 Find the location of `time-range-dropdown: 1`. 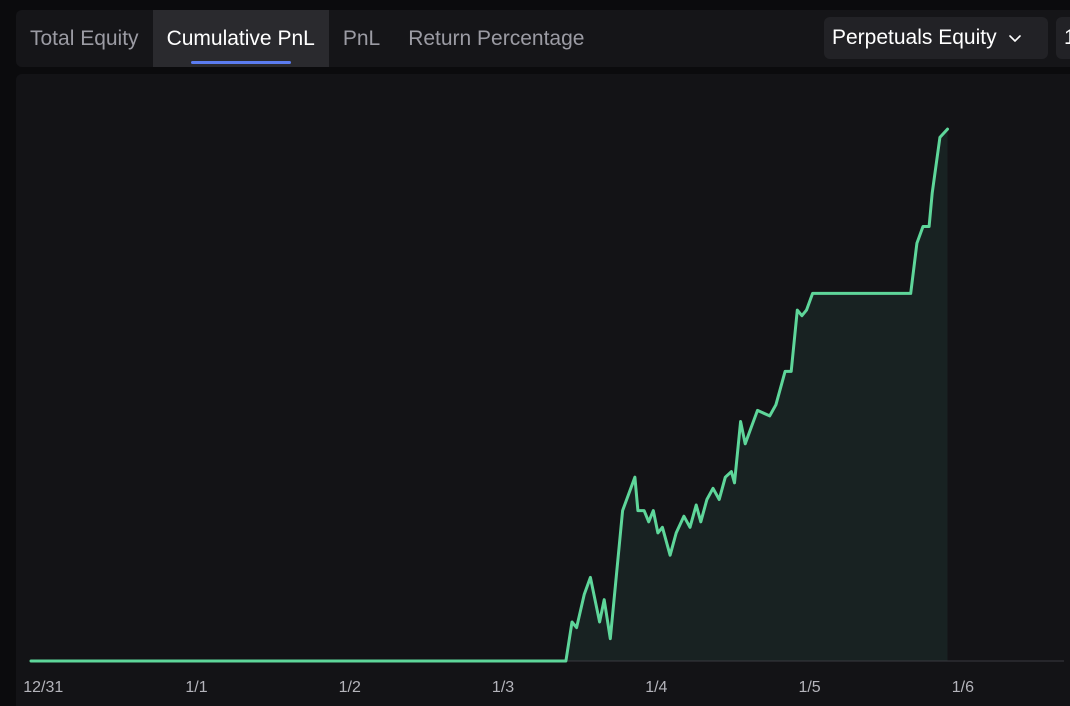

time-range-dropdown: 1 is located at coordinates (1063, 38).